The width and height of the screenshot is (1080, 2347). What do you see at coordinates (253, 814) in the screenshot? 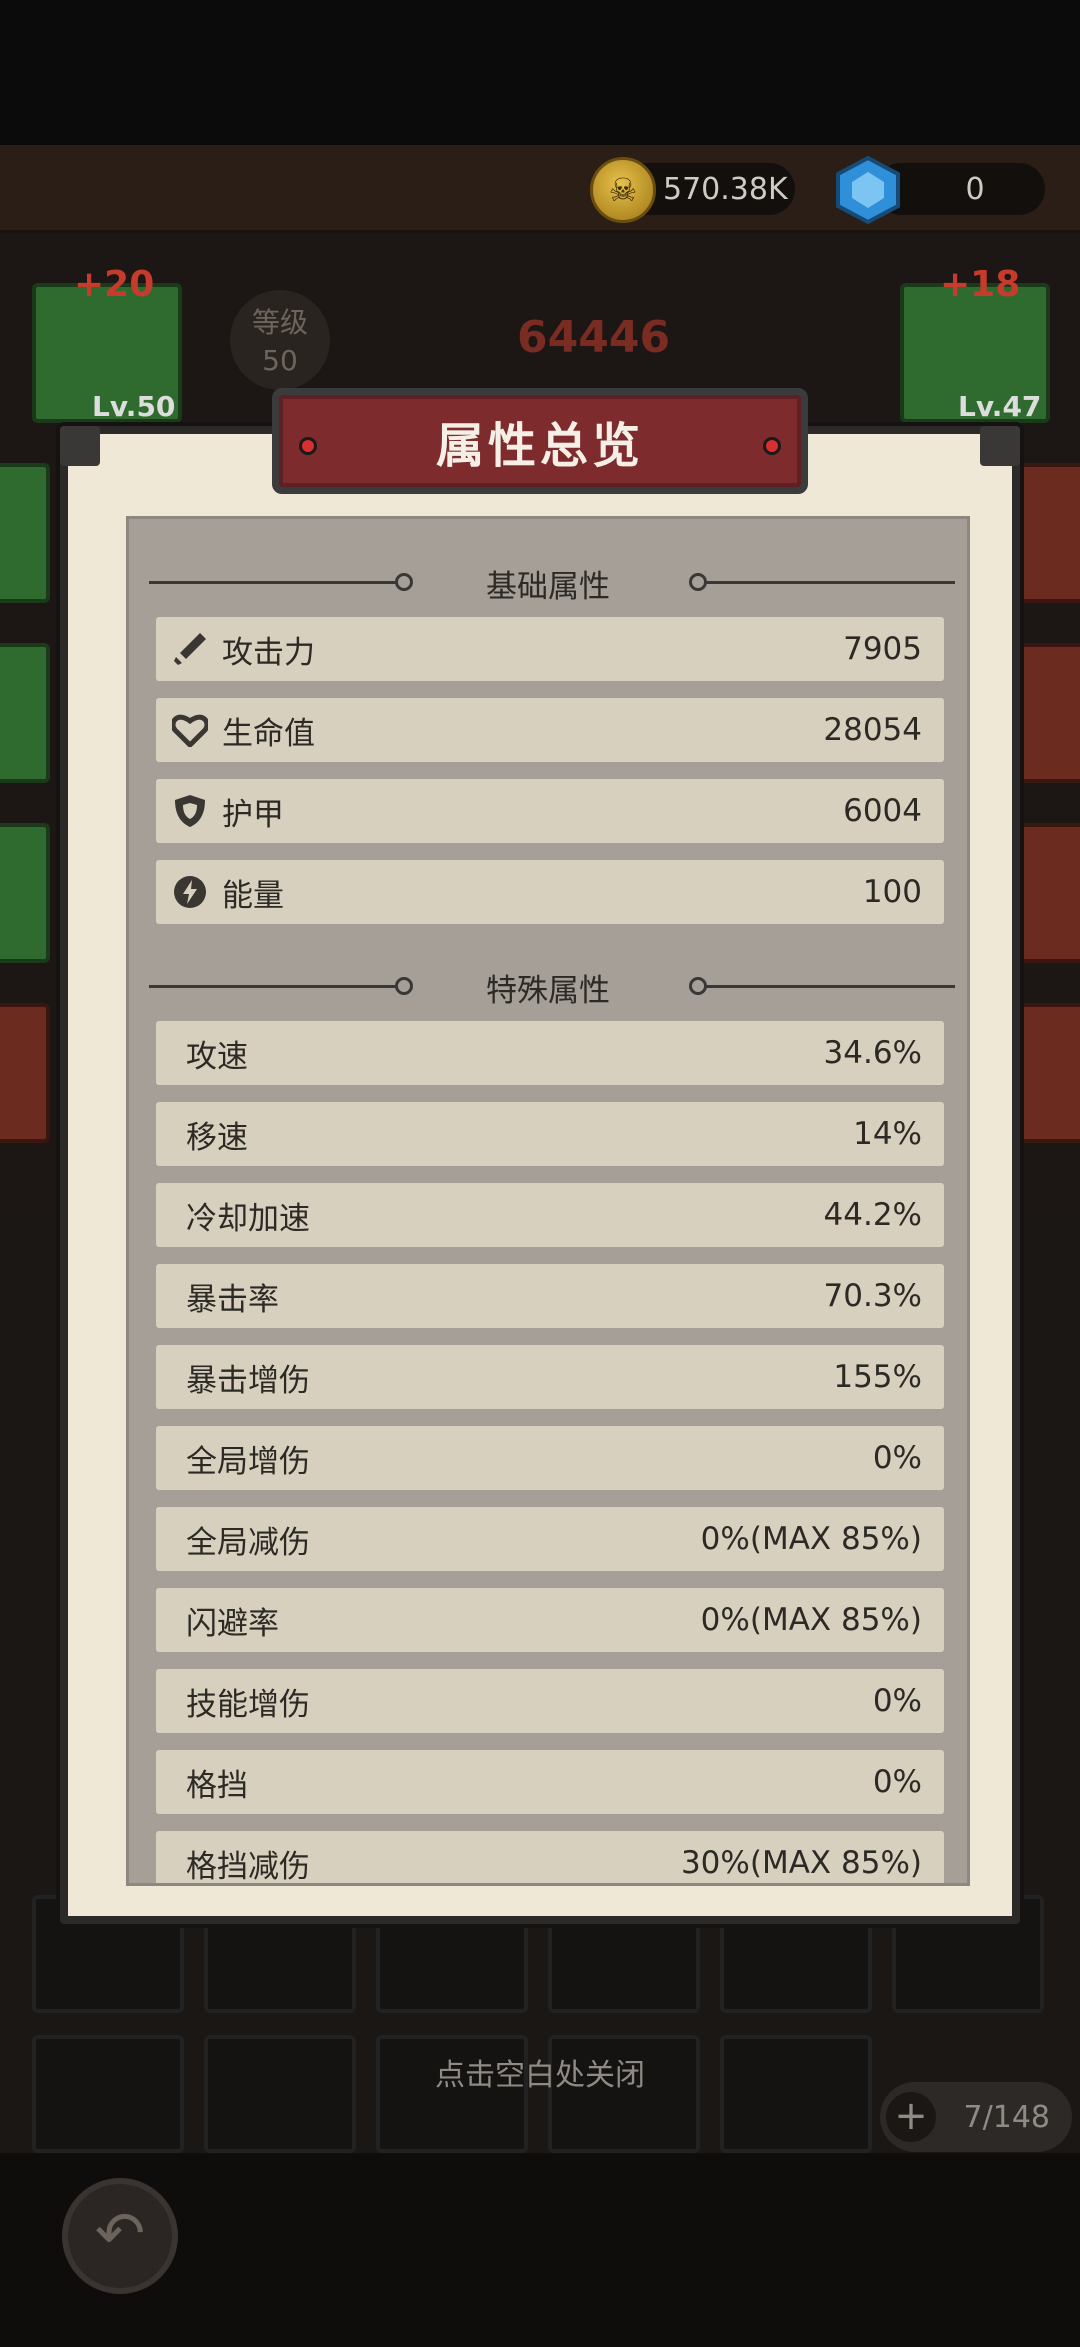
I see `stat-name: 护甲` at bounding box center [253, 814].